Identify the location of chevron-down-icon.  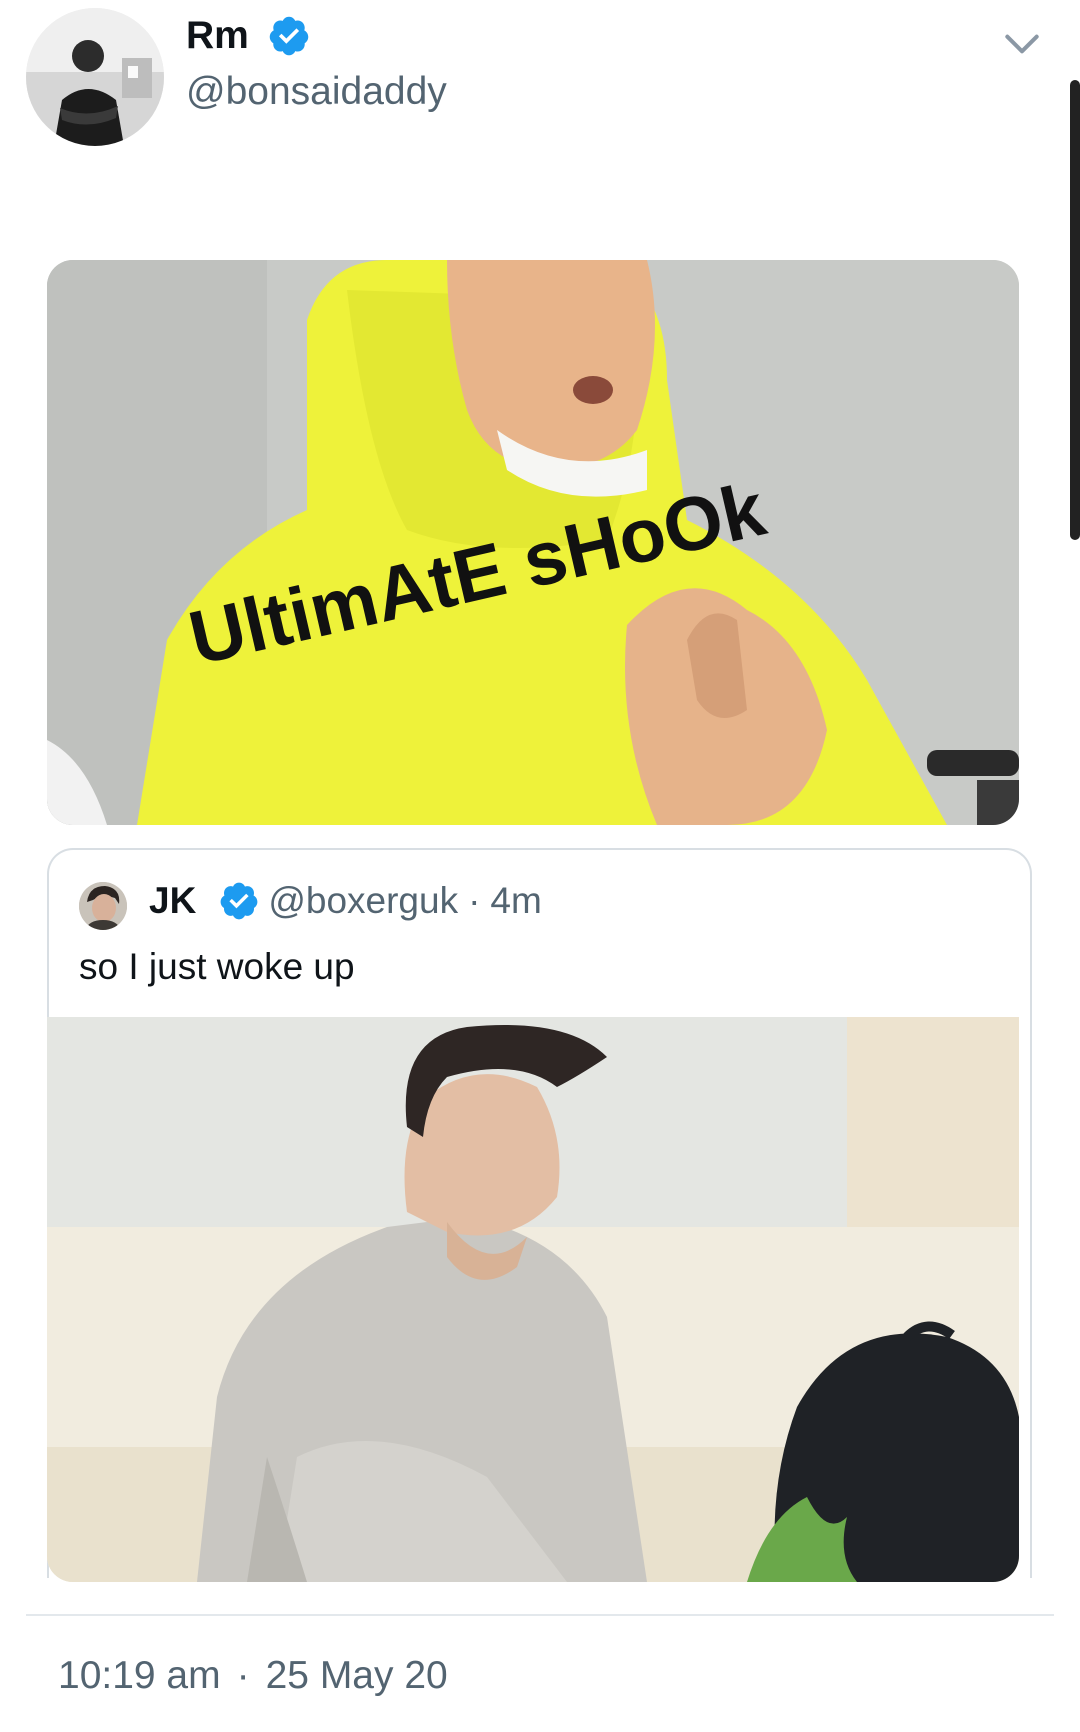
(1022, 44).